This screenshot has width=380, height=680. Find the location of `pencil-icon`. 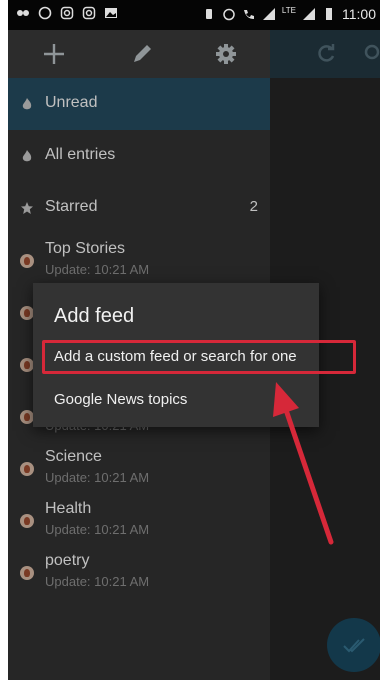

pencil-icon is located at coordinates (142, 53).